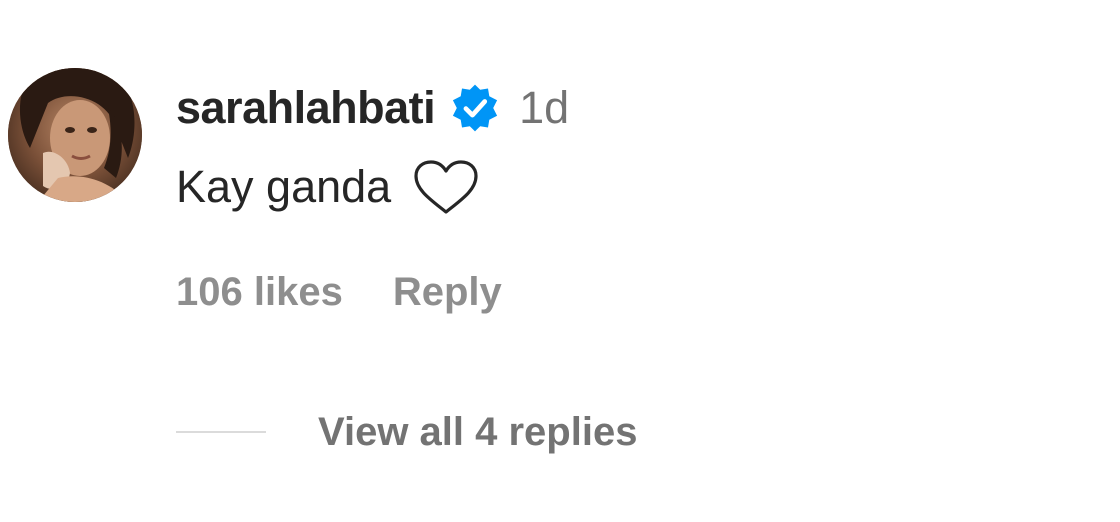  I want to click on view-replies-label: View all 4 replies, so click(478, 431).